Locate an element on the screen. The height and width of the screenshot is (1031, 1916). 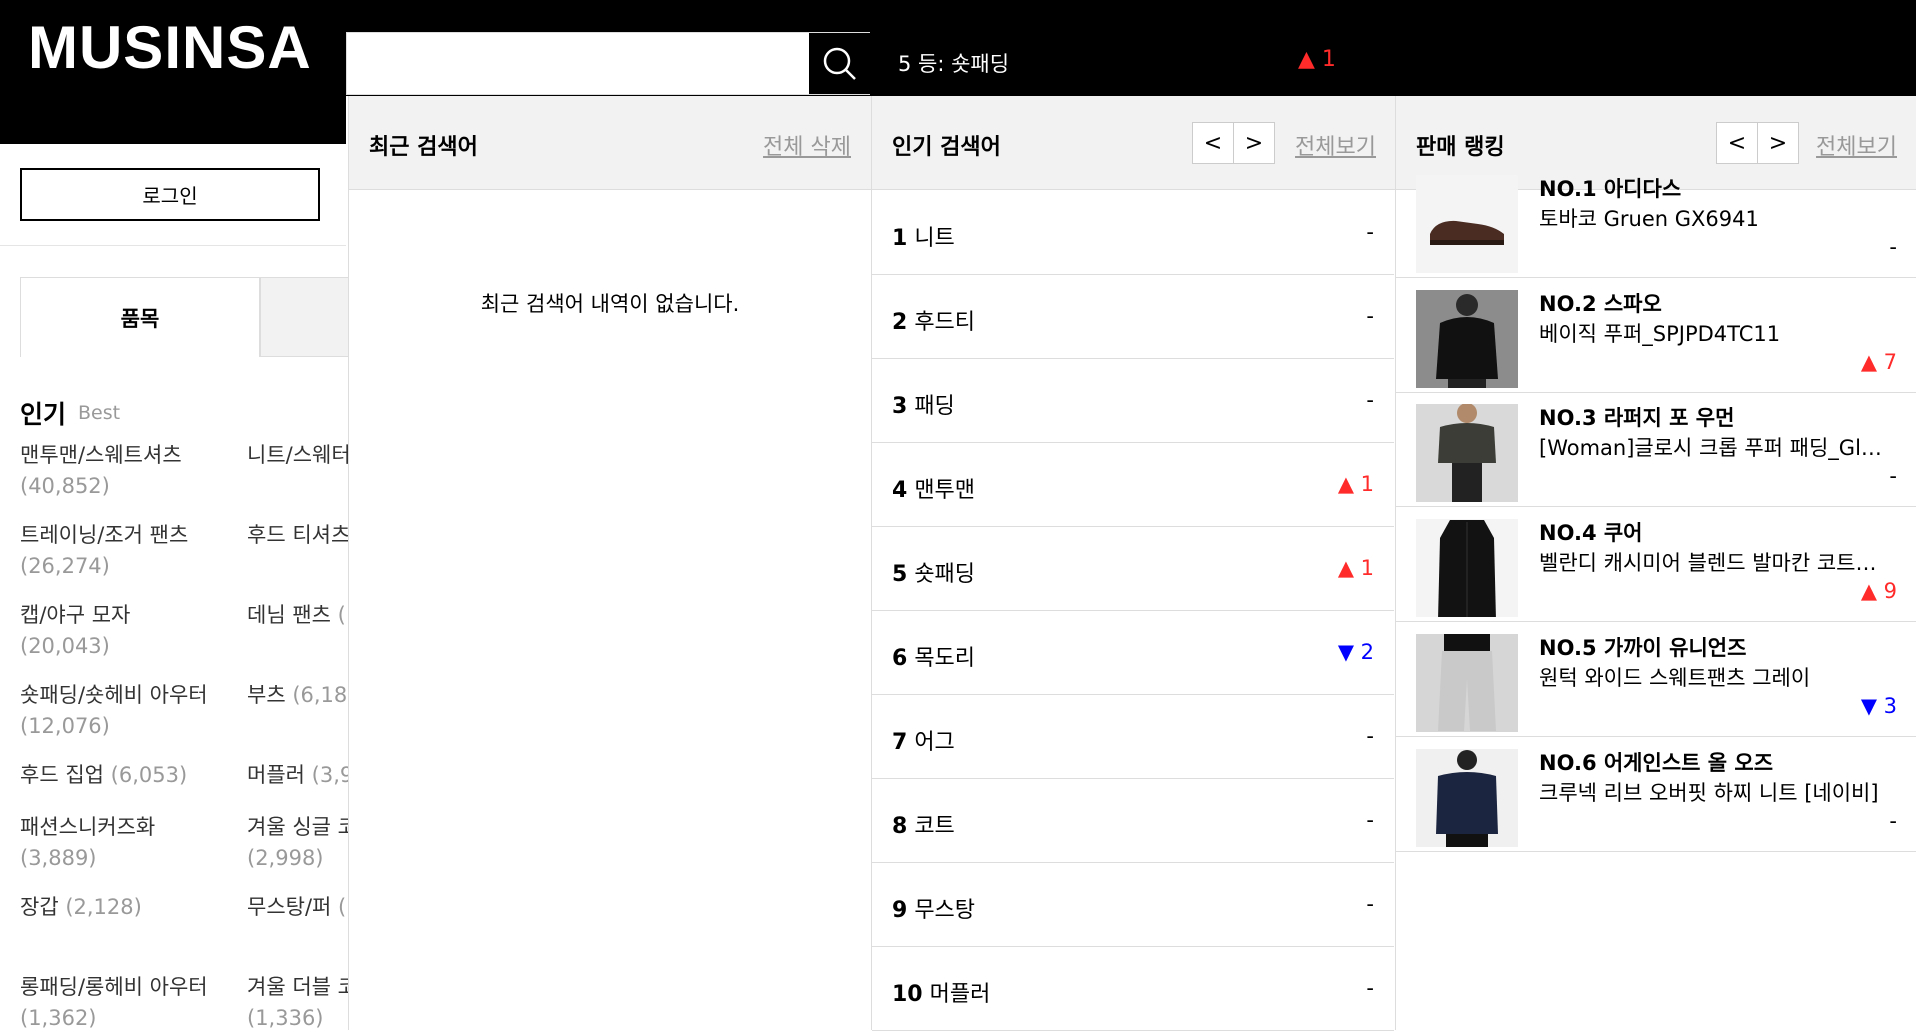
top-header: MUSINSA 5 등: 숏패딩 ▲ 1 is located at coordinates (958, 48).